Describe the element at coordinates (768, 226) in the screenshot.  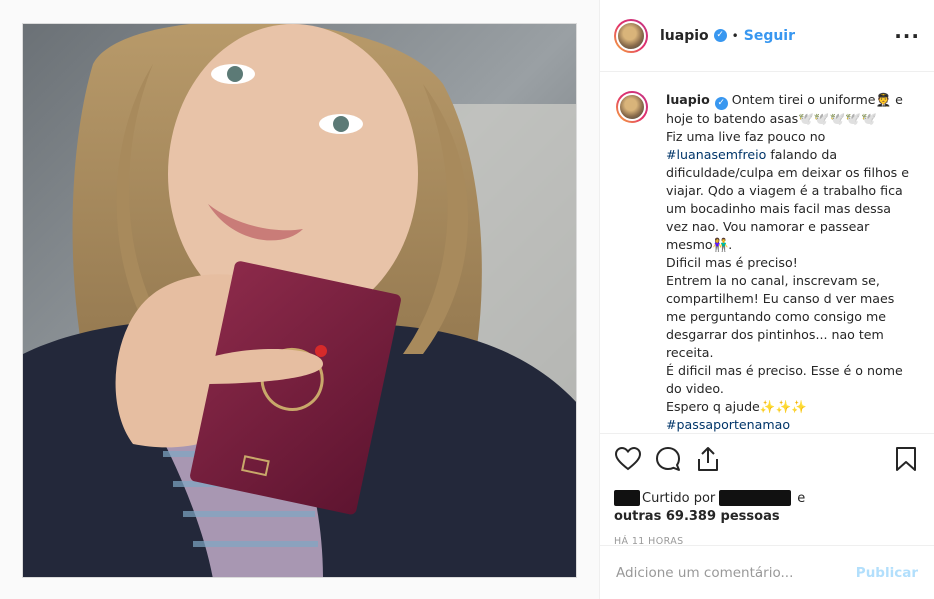
I see `caption-line: vez nao. Vou namorar e passear` at that location.